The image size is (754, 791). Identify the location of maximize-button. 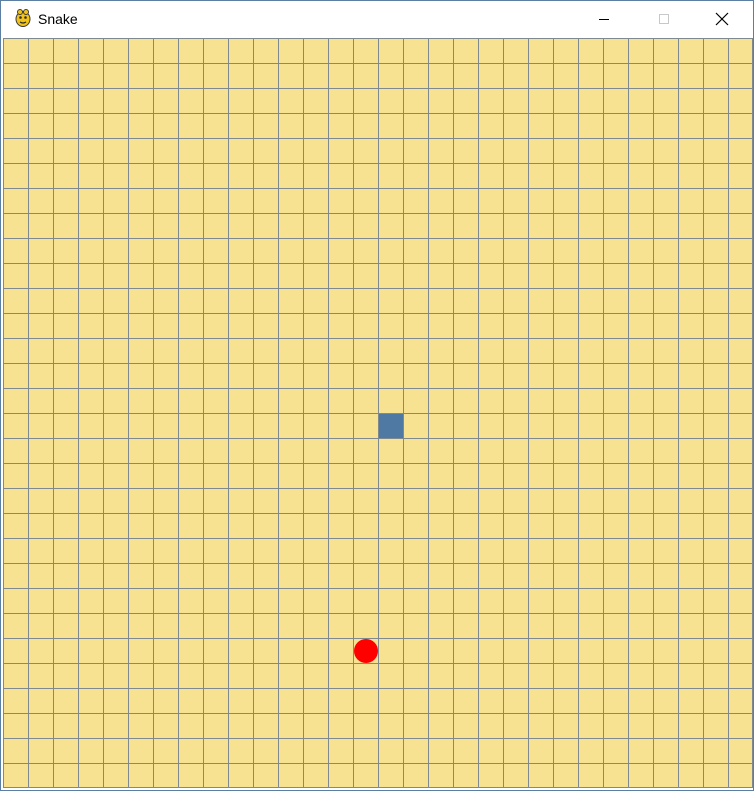
(664, 19).